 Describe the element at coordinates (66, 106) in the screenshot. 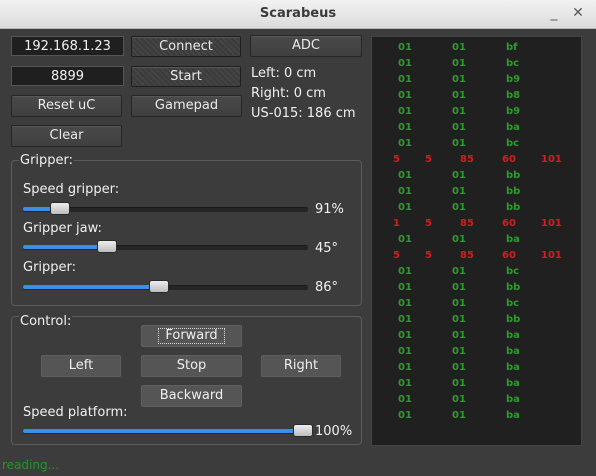

I see `reset-uc-button: Reset uC` at that location.